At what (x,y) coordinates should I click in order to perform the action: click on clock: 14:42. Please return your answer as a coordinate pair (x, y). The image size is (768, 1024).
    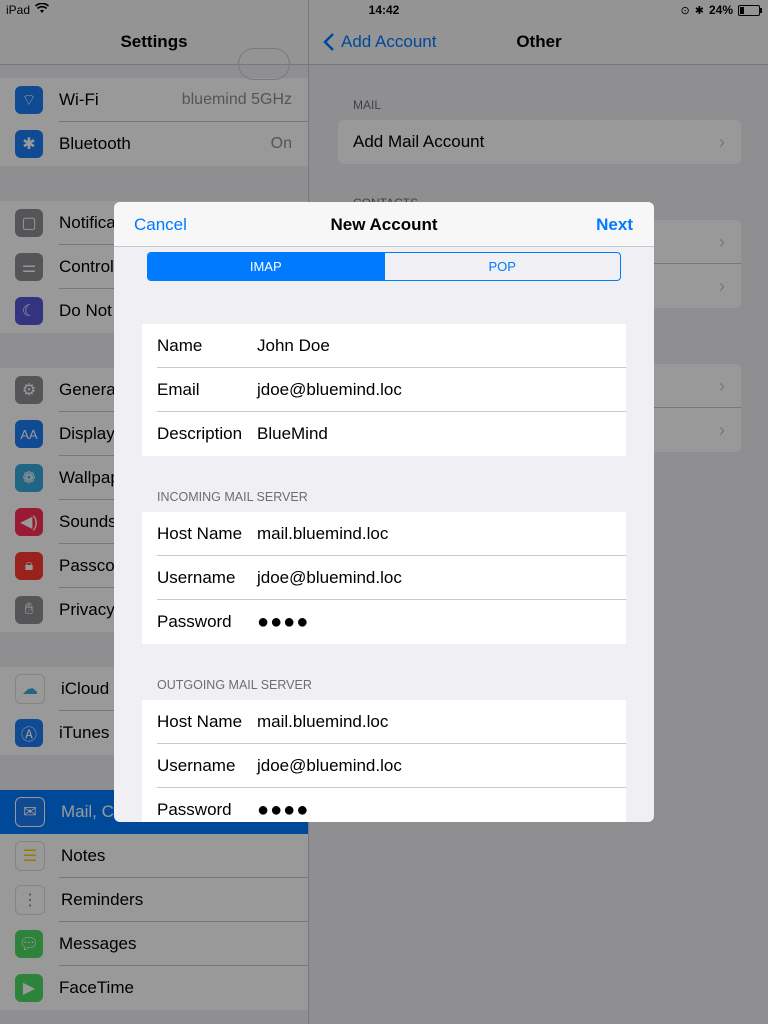
    Looking at the image, I should click on (384, 10).